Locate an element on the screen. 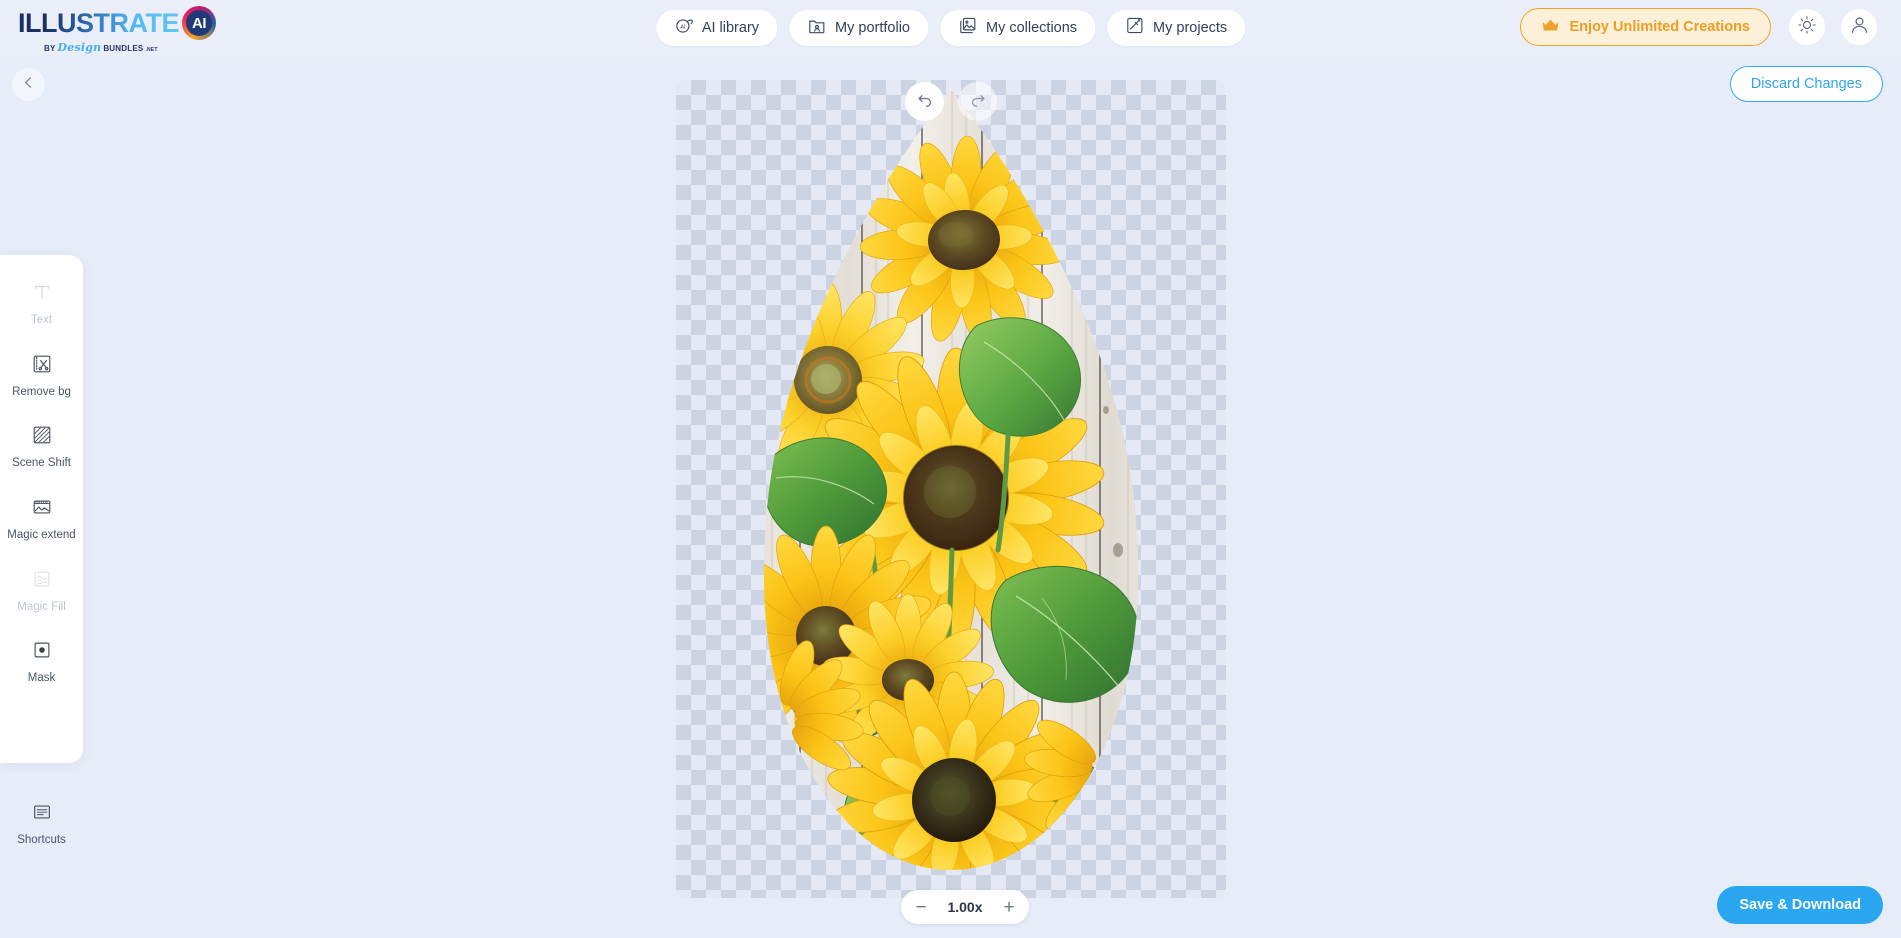 This screenshot has width=1901, height=938. undo-arrow-icon is located at coordinates (925, 101).